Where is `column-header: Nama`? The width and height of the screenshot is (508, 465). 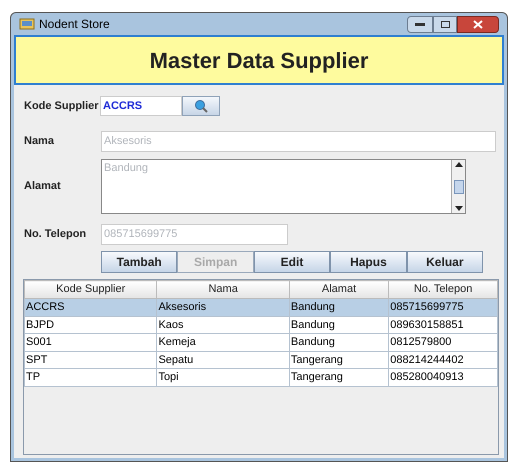
column-header: Nama is located at coordinates (223, 289).